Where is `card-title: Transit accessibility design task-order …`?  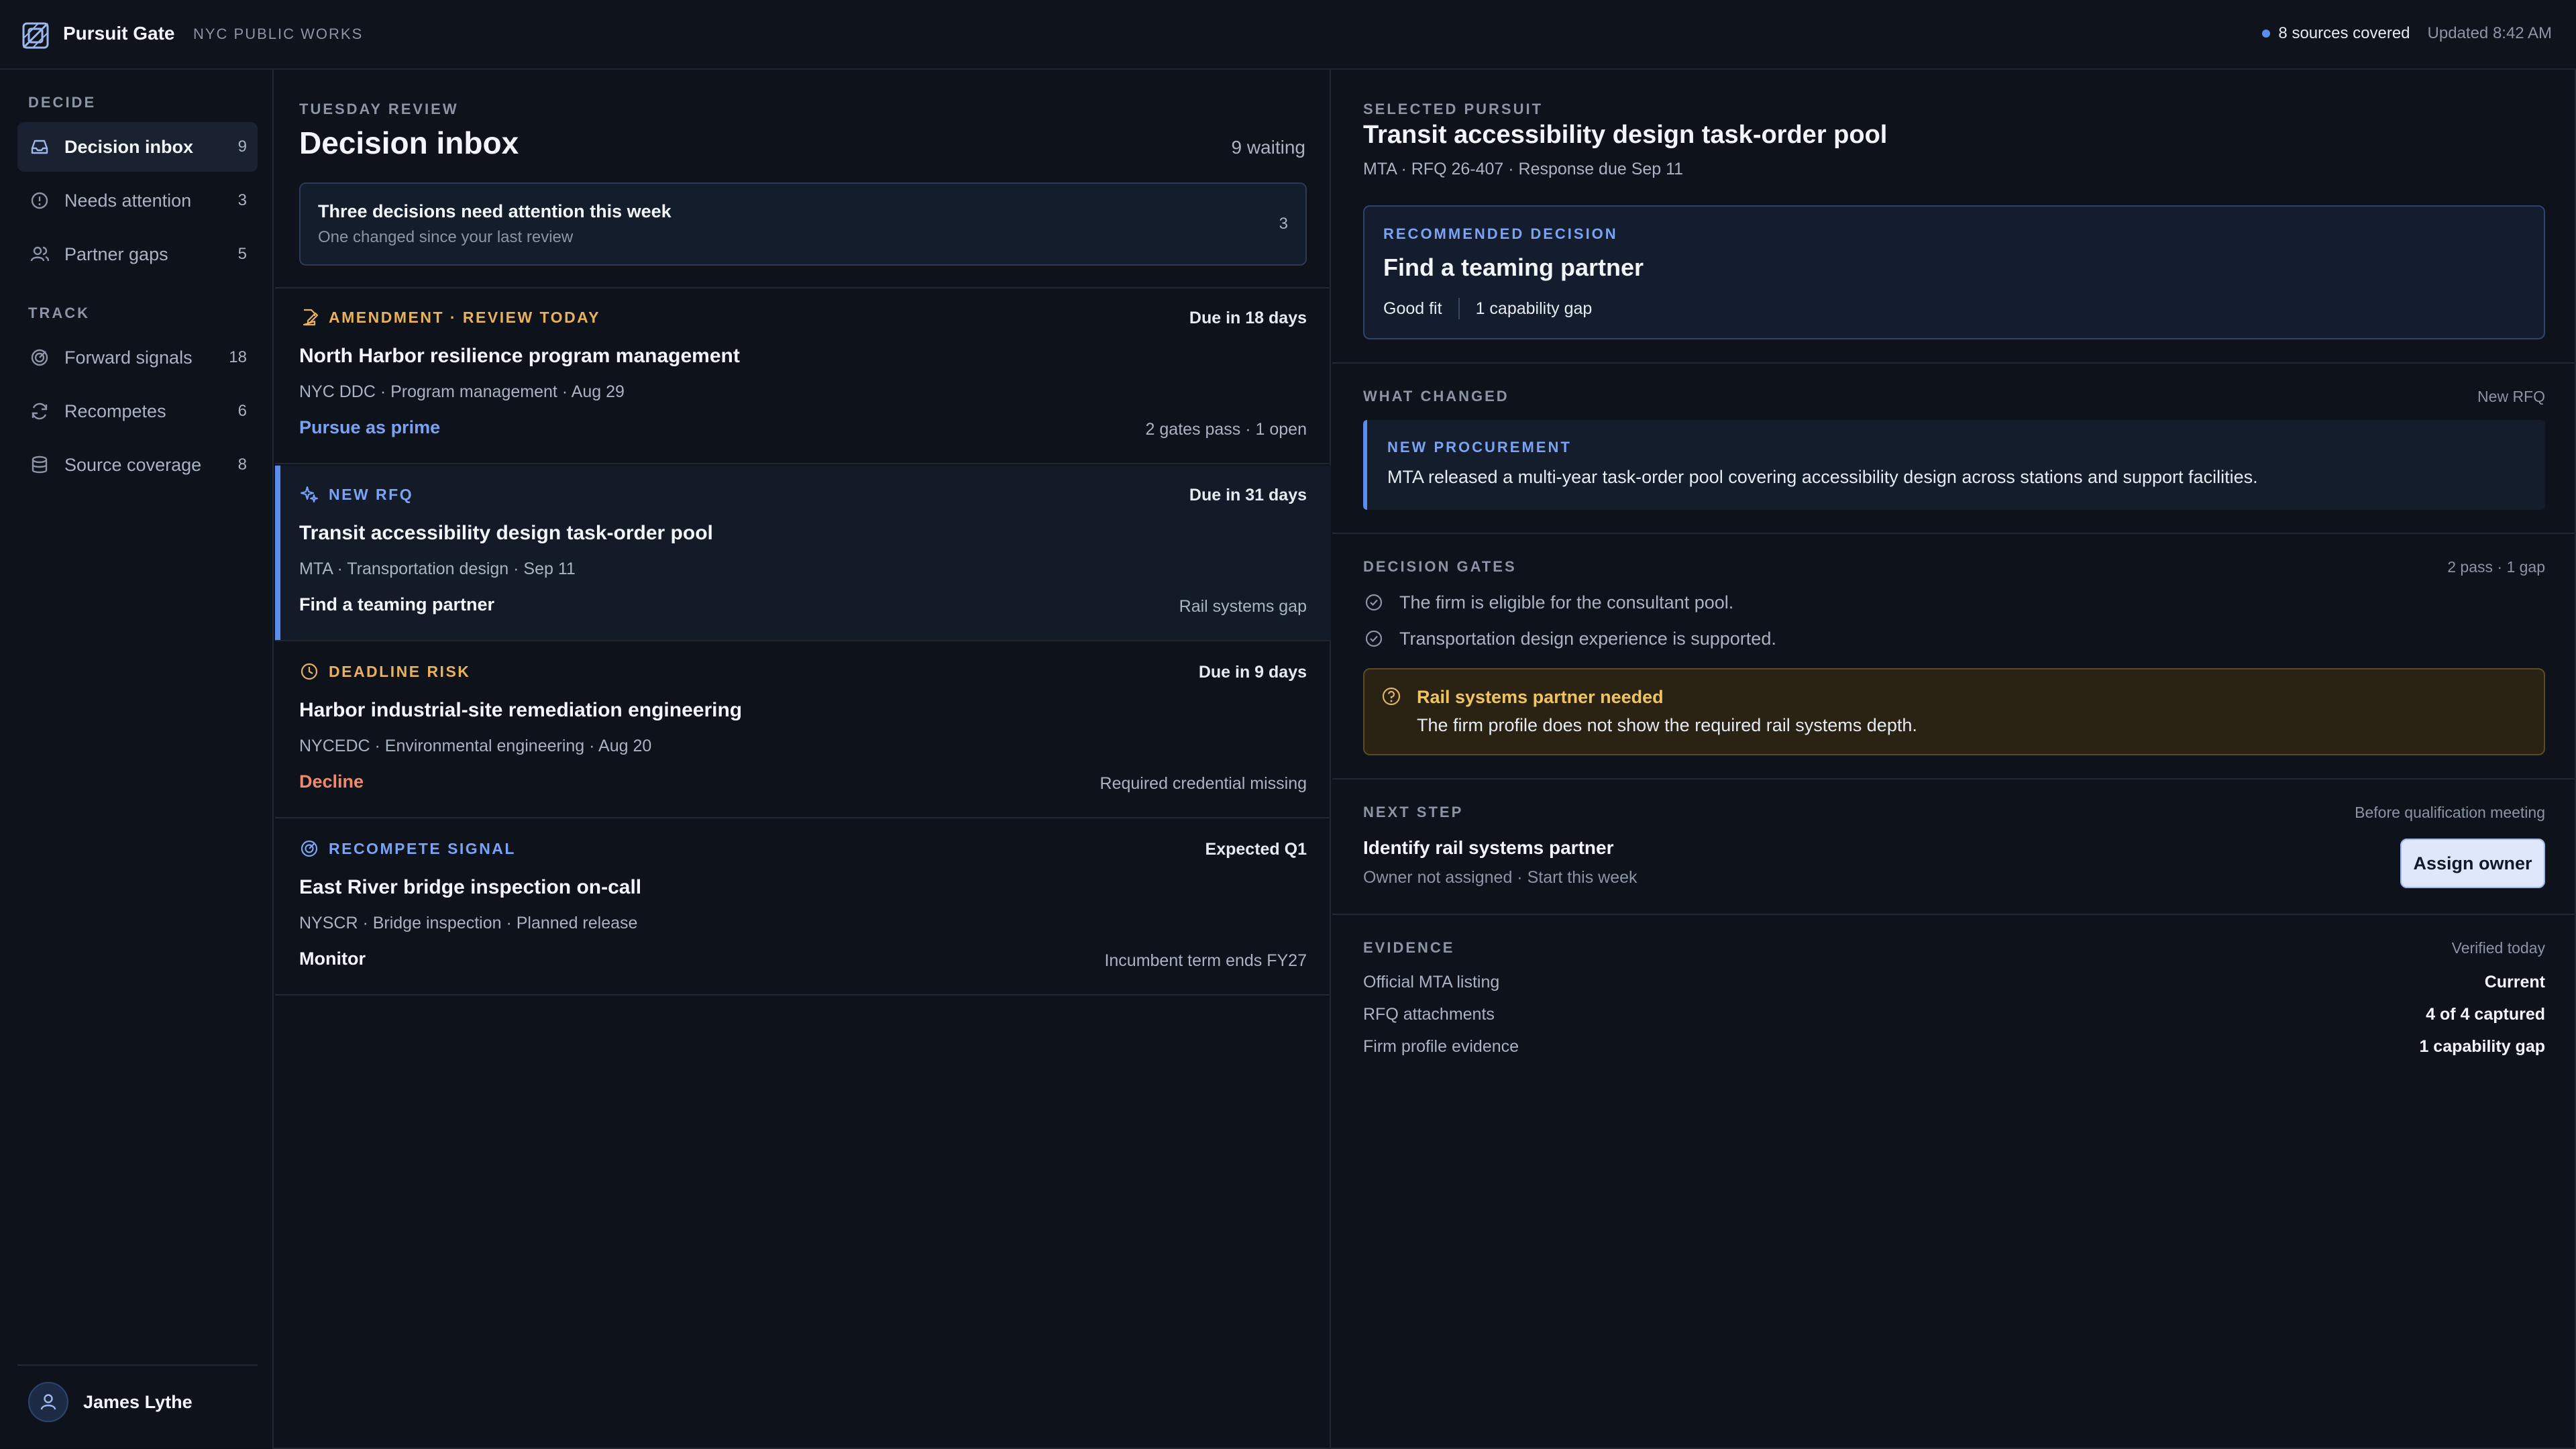
card-title: Transit accessibility design task-order … is located at coordinates (506, 533).